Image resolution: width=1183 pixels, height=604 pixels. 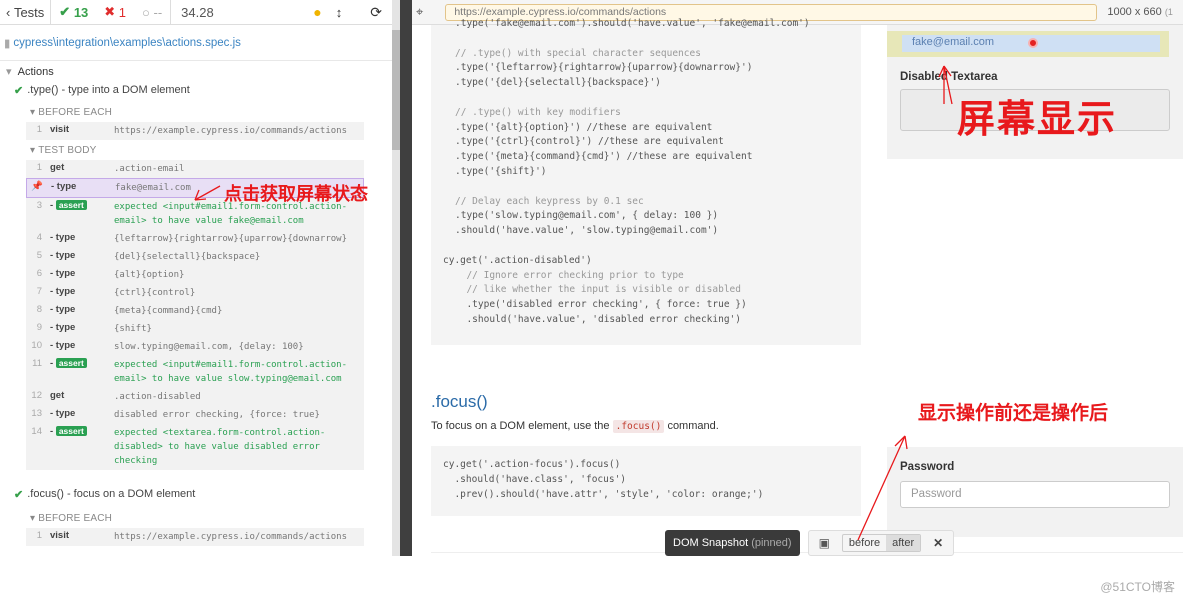 I want to click on command-row: 8 - type {meta}{command}{cmd}, so click(x=195, y=311).